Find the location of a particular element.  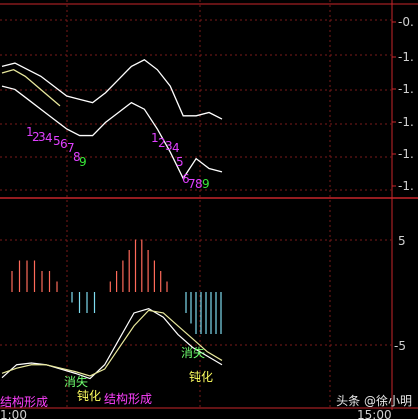

x-tick-label: 15:00 is located at coordinates (374, 413).